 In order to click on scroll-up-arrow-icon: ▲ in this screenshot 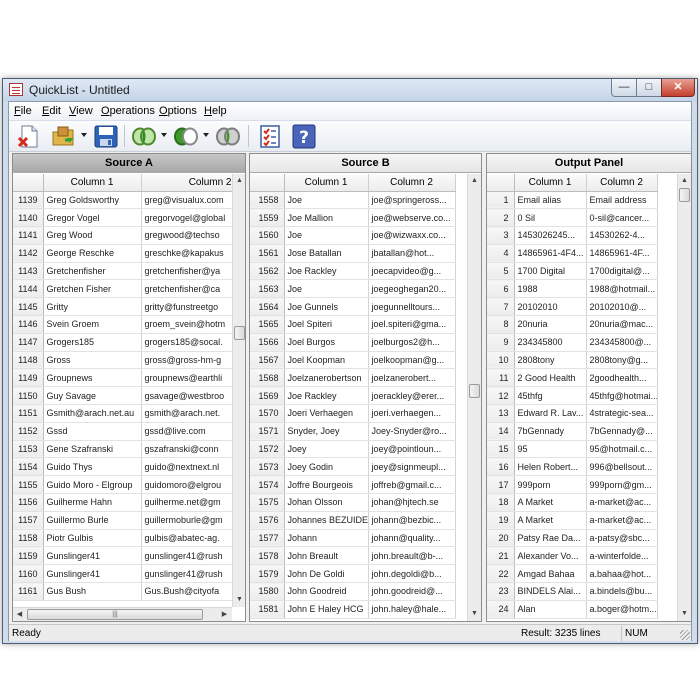, I will do `click(684, 180)`.